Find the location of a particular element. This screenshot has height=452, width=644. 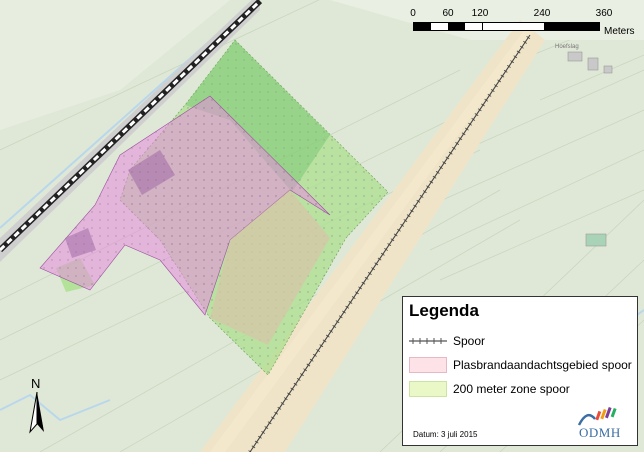

odmh-logo: ODMH is located at coordinates (603, 423).